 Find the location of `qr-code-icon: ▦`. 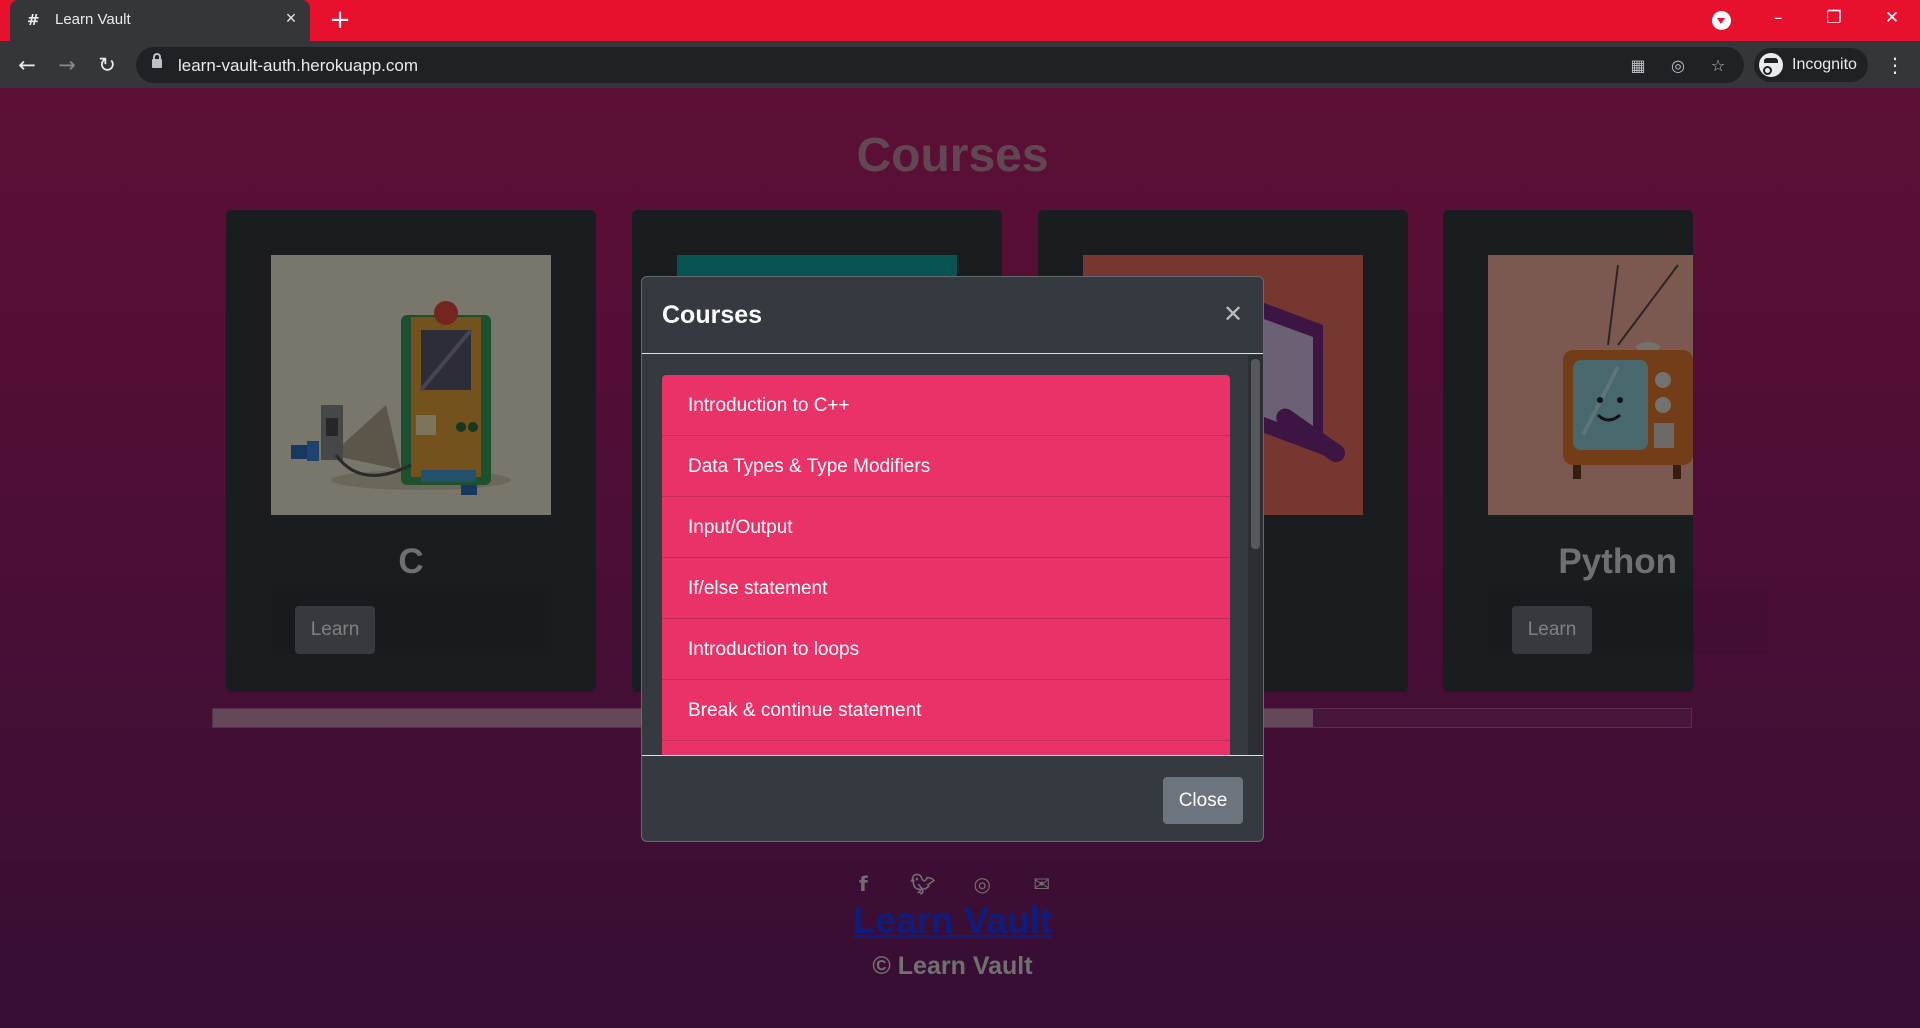

qr-code-icon: ▦ is located at coordinates (1638, 66).